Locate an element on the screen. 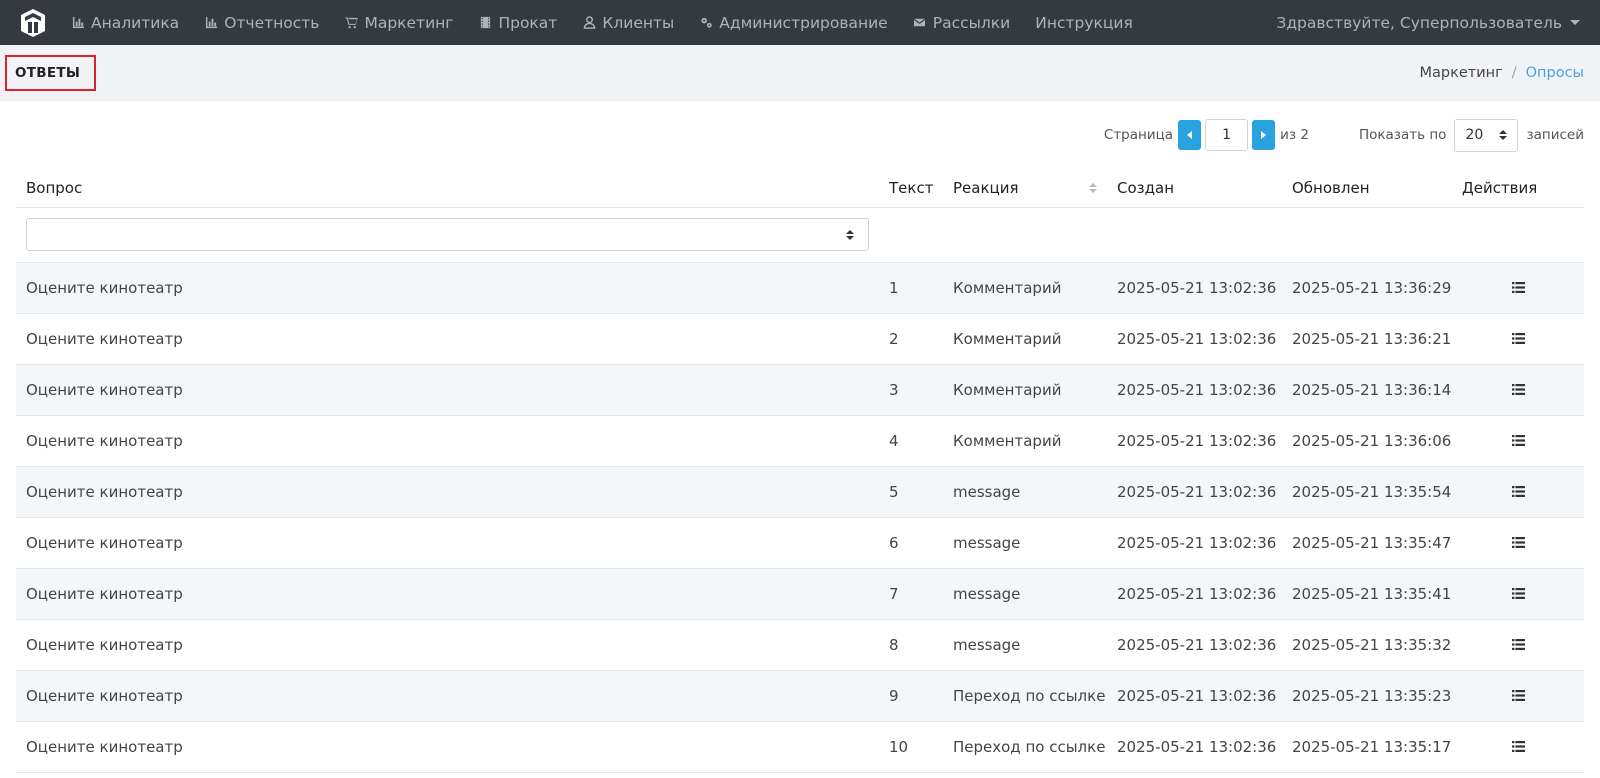 This screenshot has width=1600, height=778. cell-updated: 2025-05-21 13:35:17 is located at coordinates (1367, 747).